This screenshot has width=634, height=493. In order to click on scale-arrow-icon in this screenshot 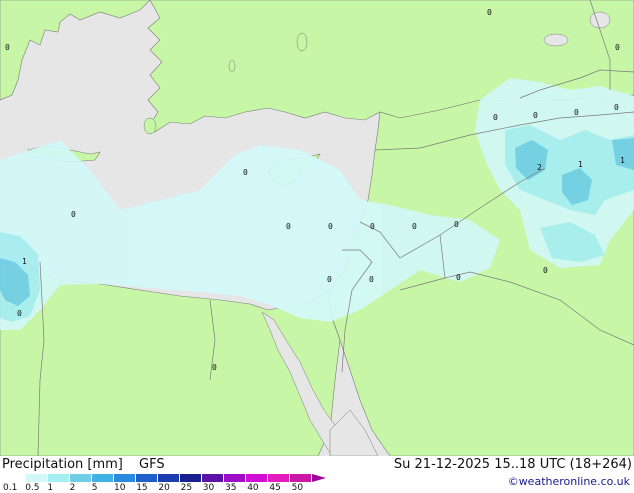, I will do `click(319, 478)`.